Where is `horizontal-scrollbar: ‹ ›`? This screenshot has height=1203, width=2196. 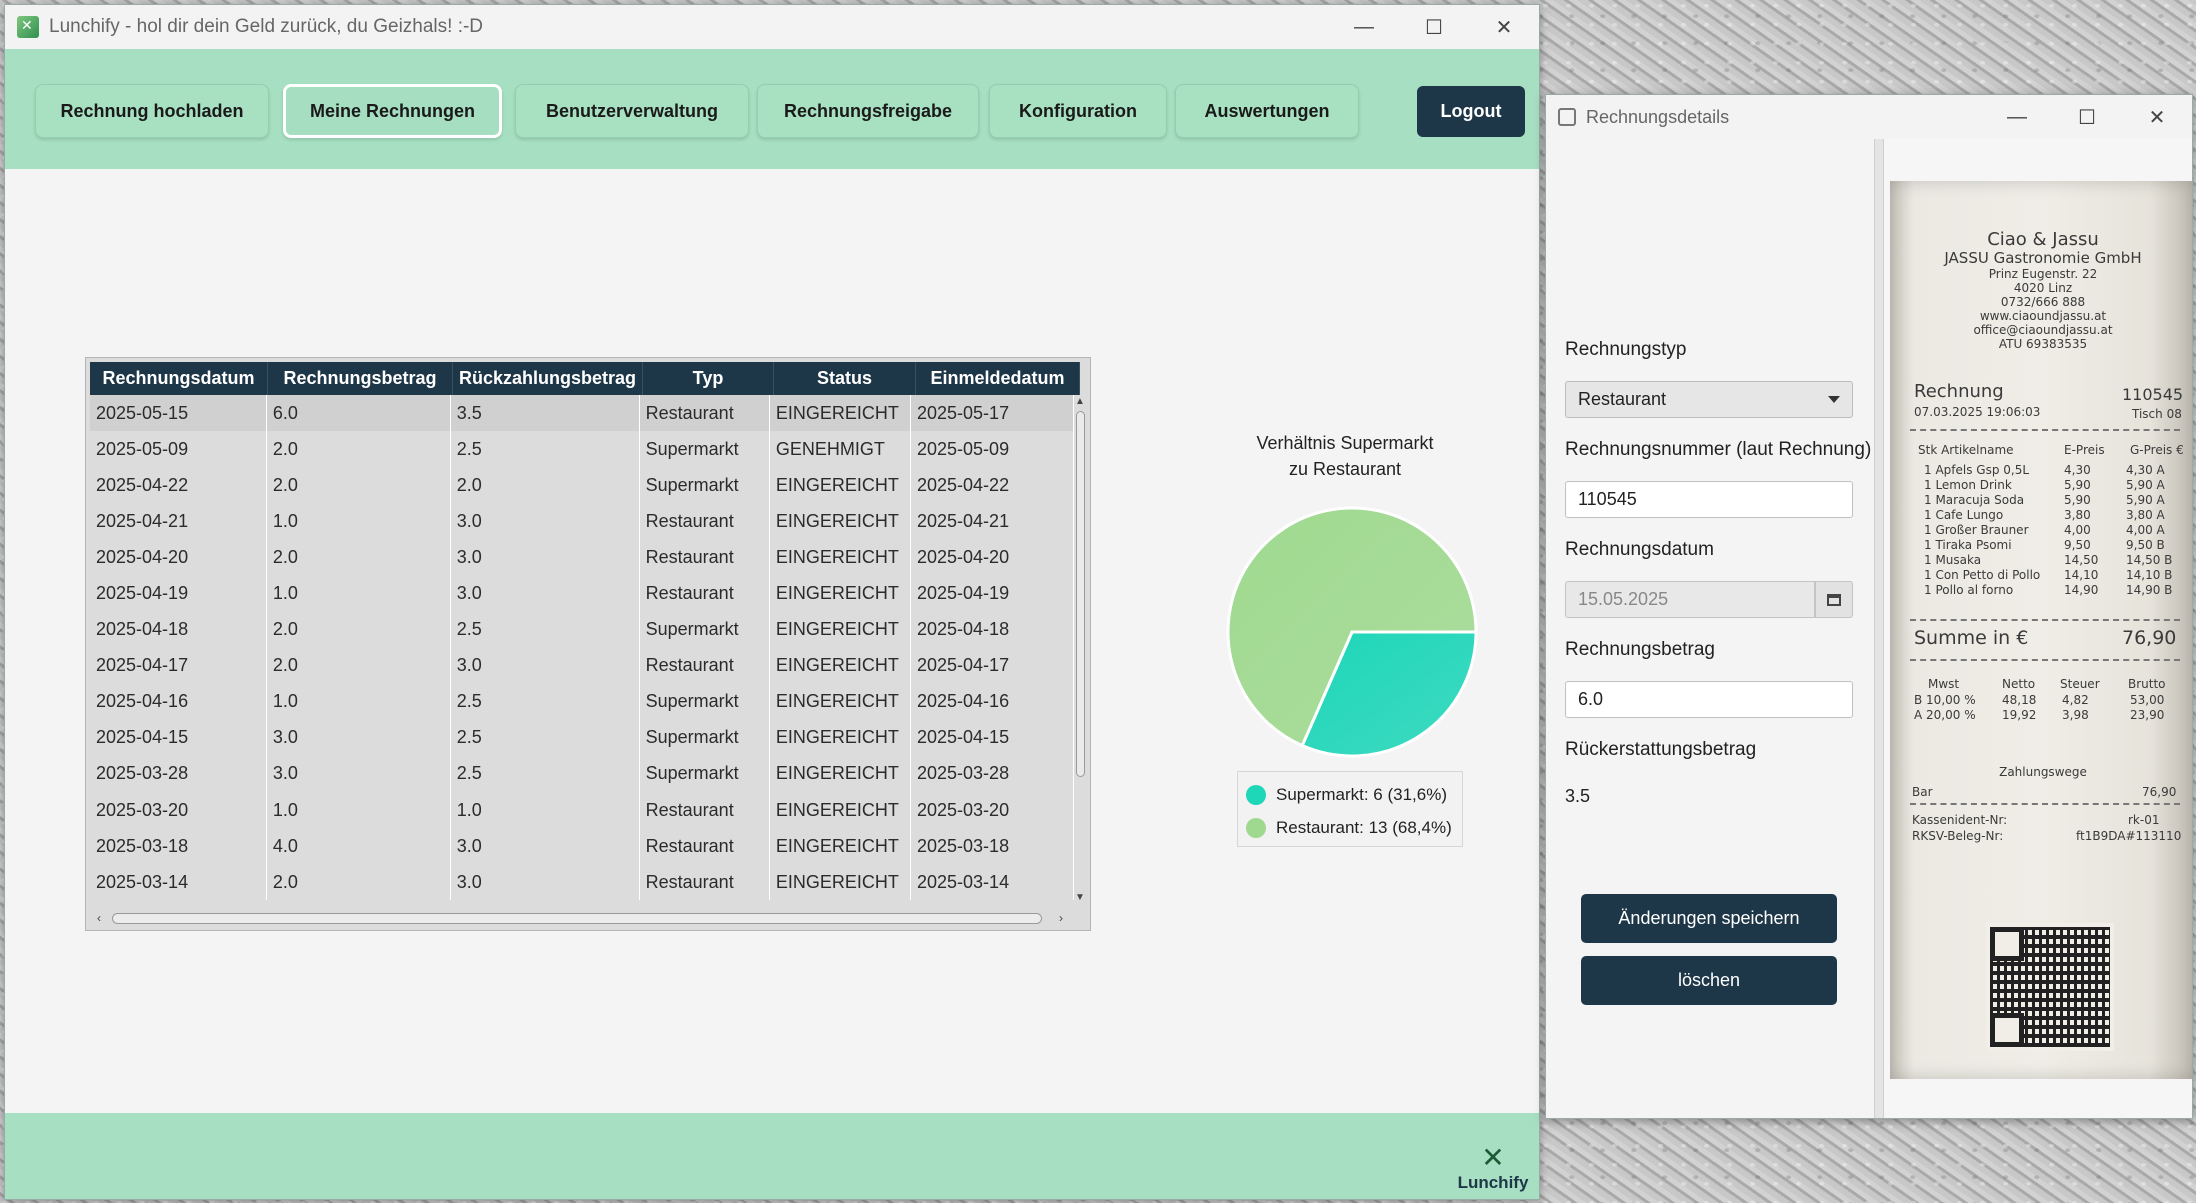 horizontal-scrollbar: ‹ › is located at coordinates (582, 918).